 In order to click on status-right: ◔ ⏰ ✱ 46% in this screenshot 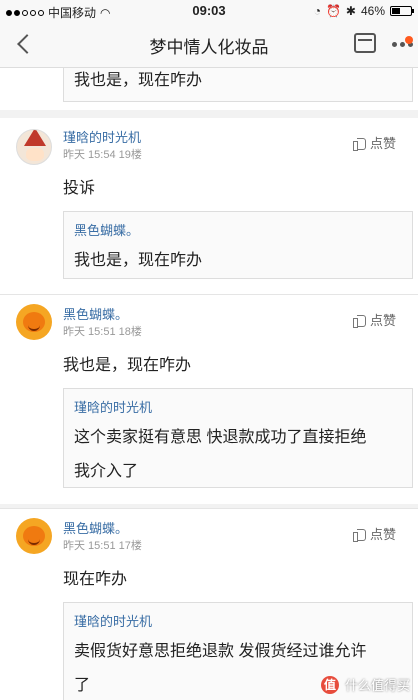, I will do `click(363, 11)`.